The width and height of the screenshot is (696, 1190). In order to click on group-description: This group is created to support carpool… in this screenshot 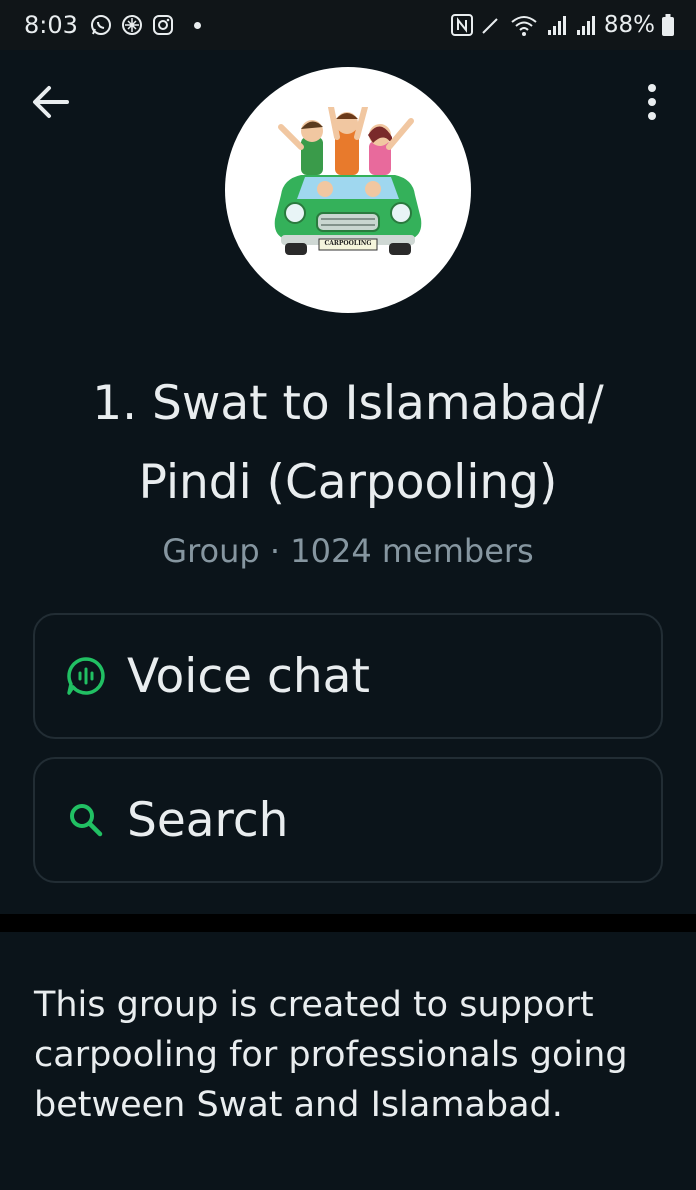, I will do `click(354, 1055)`.